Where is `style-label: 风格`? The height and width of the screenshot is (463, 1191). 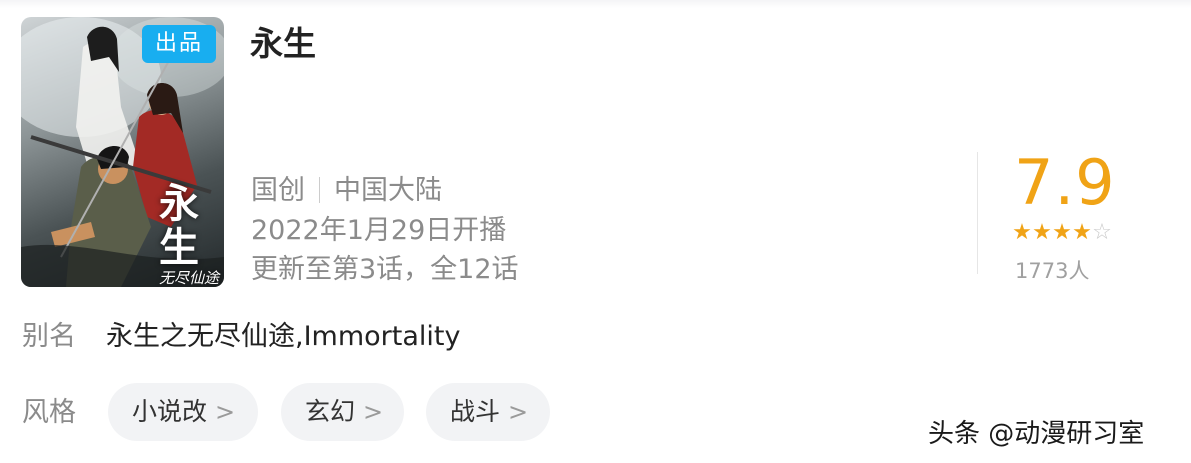
style-label: 风格 is located at coordinates (49, 412).